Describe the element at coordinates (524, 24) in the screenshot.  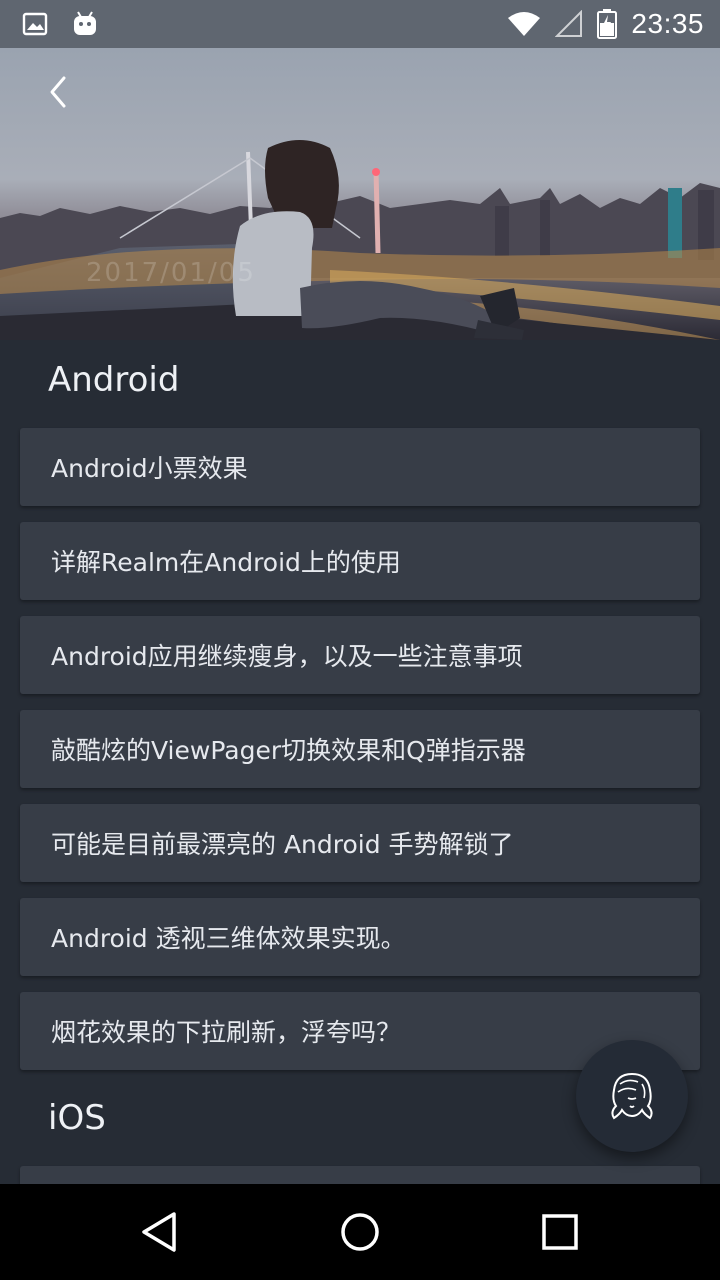
I see `wifi-icon` at that location.